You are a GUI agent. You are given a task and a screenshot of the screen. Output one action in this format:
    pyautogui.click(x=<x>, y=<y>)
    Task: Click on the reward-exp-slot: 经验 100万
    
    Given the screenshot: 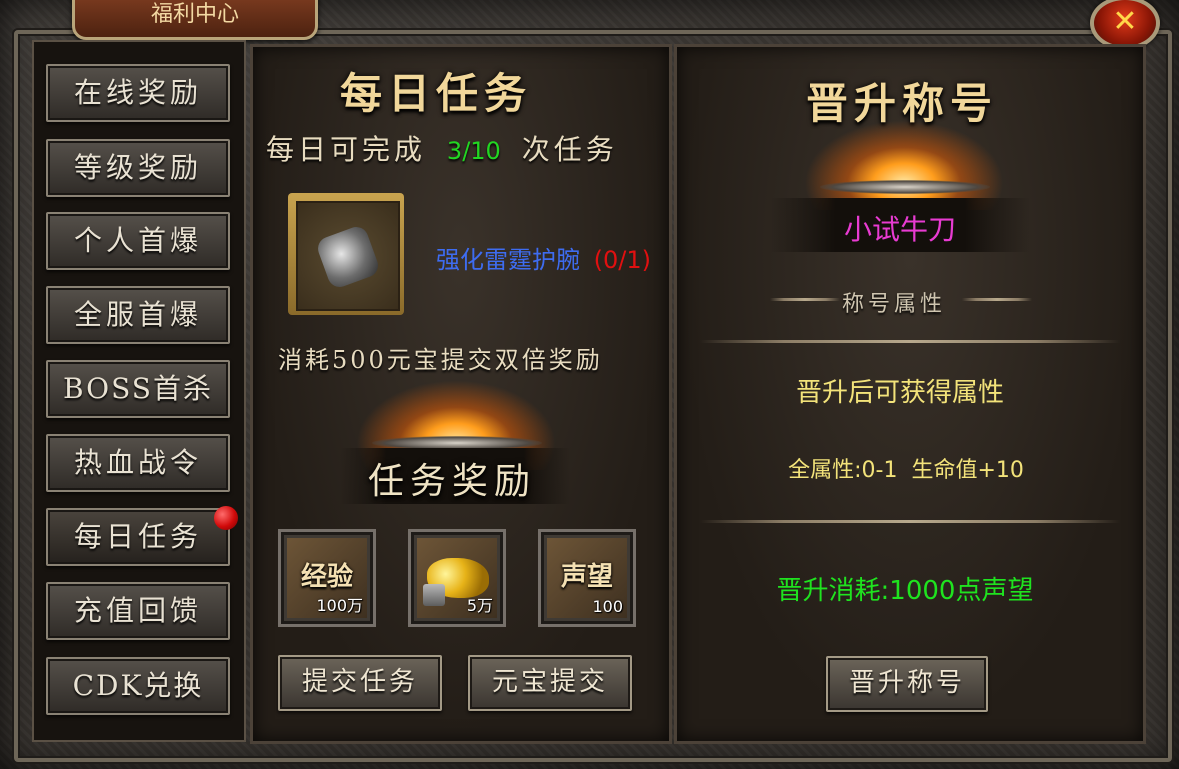 What is the action you would take?
    pyautogui.click(x=327, y=578)
    